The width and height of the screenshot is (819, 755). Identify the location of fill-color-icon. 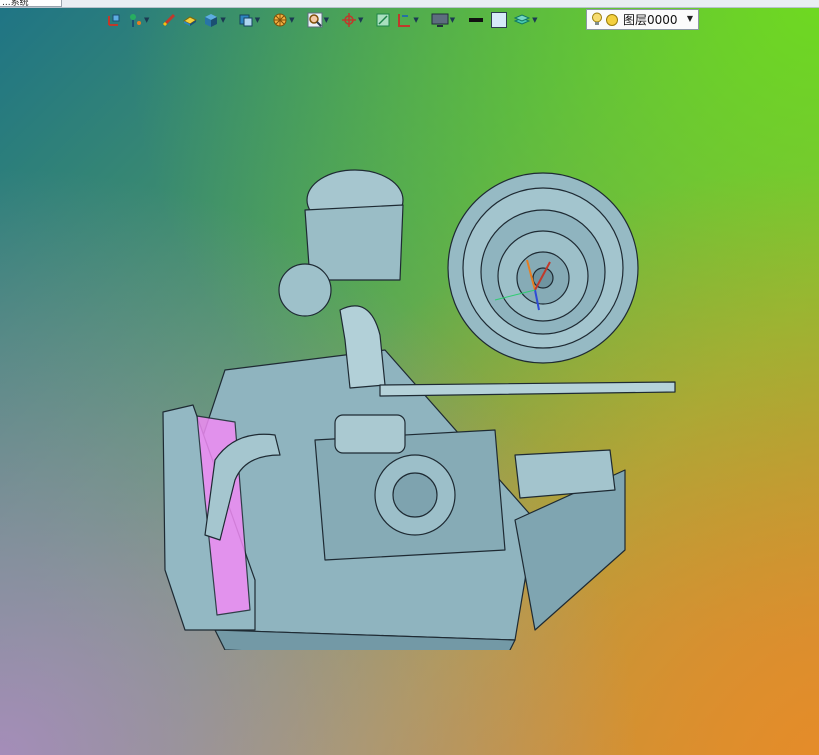
(499, 20).